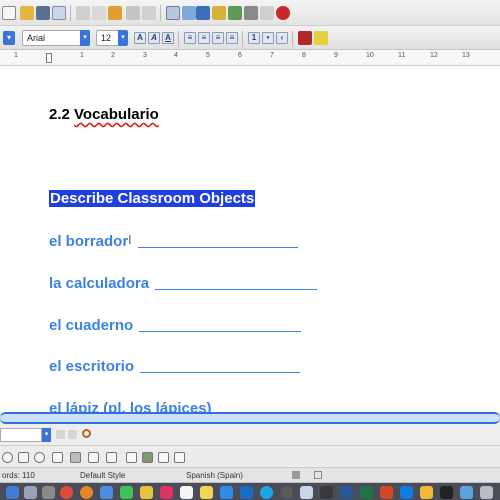  I want to click on rectangle-tool-icon, so click(75, 457).